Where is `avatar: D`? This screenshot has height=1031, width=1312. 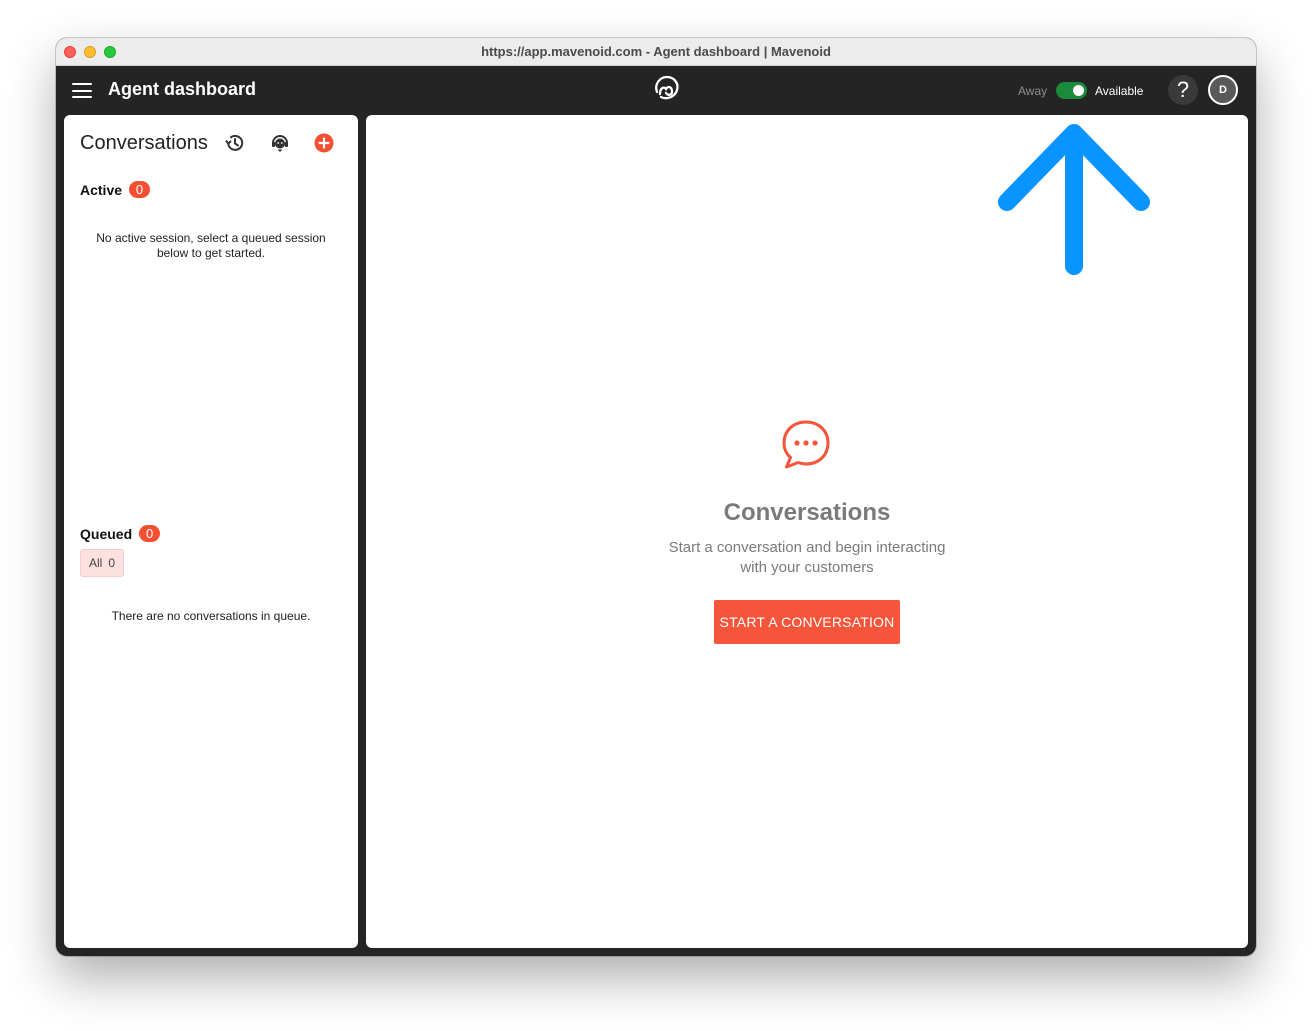 avatar: D is located at coordinates (1223, 90).